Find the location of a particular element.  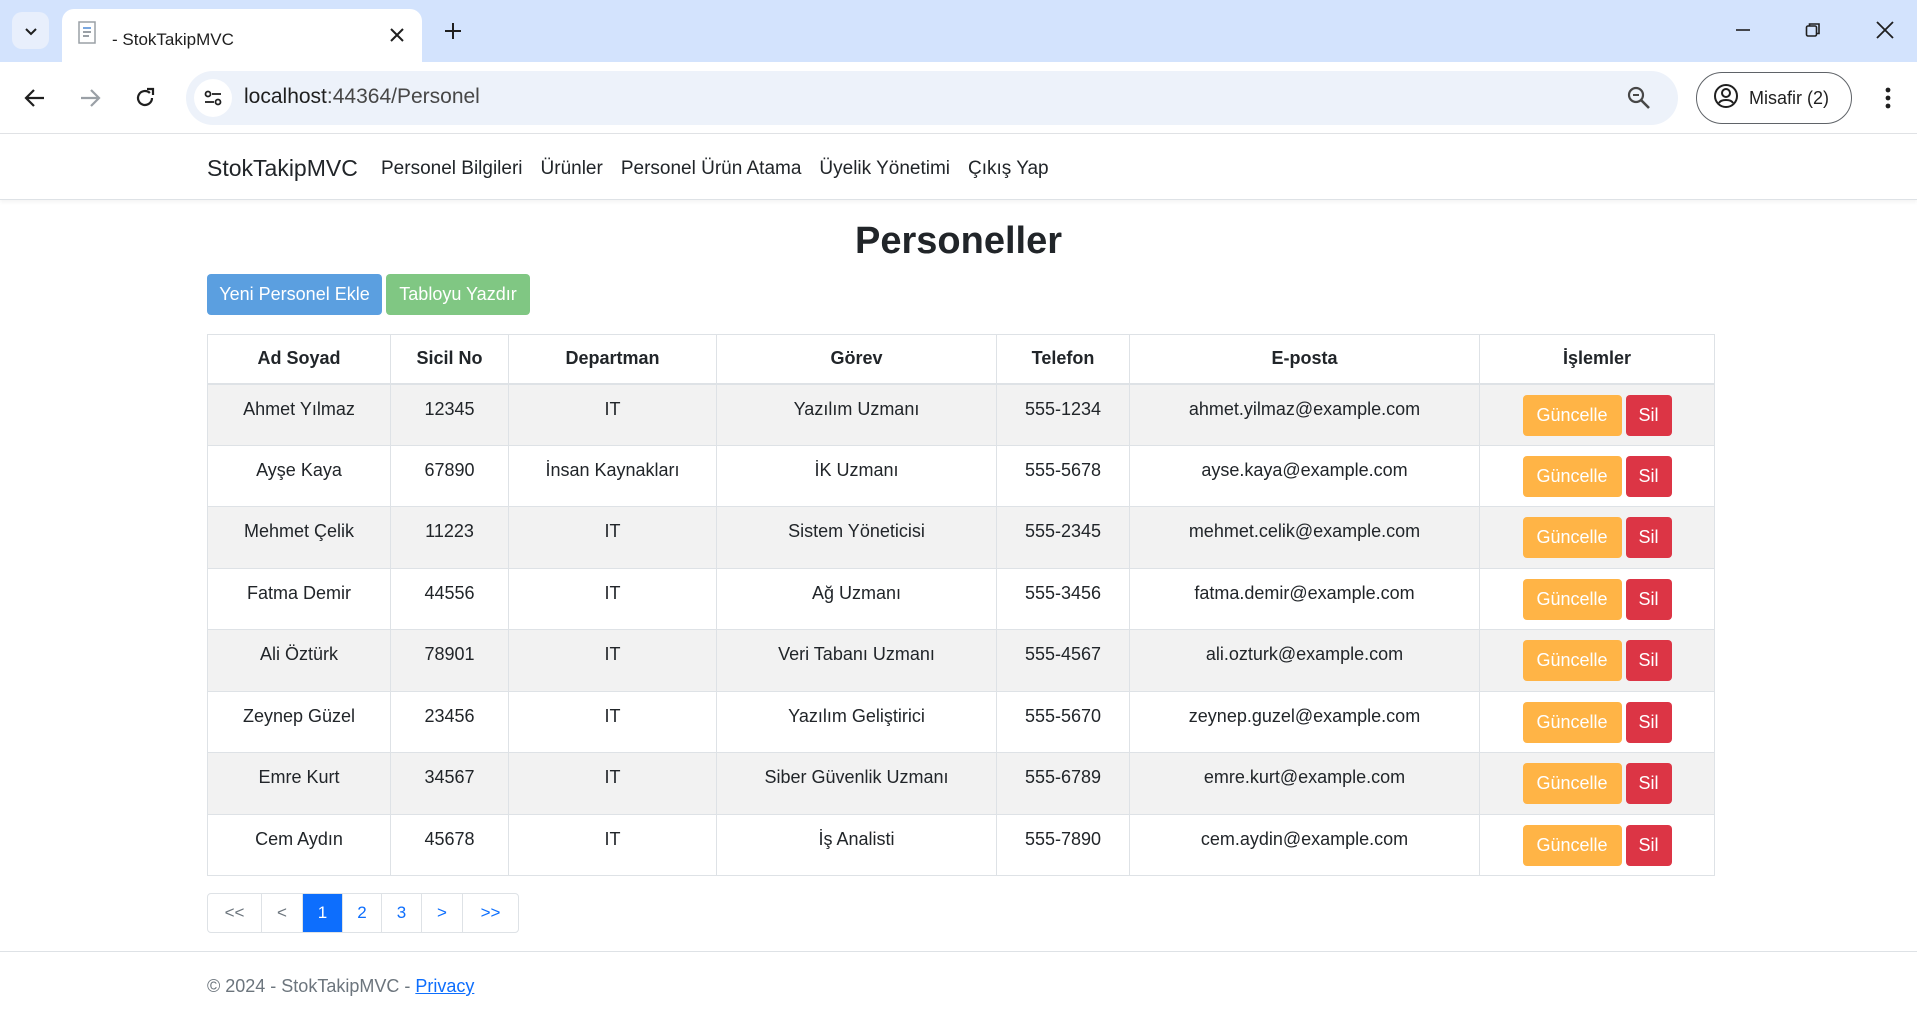

cell-sicil-no: 44556 is located at coordinates (449, 598).